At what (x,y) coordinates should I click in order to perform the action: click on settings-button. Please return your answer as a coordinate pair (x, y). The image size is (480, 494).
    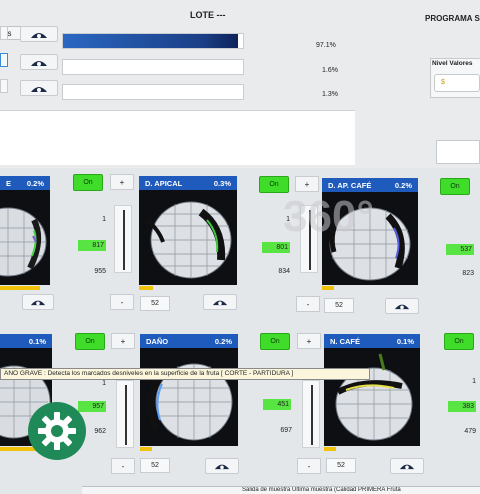
    Looking at the image, I should click on (57, 431).